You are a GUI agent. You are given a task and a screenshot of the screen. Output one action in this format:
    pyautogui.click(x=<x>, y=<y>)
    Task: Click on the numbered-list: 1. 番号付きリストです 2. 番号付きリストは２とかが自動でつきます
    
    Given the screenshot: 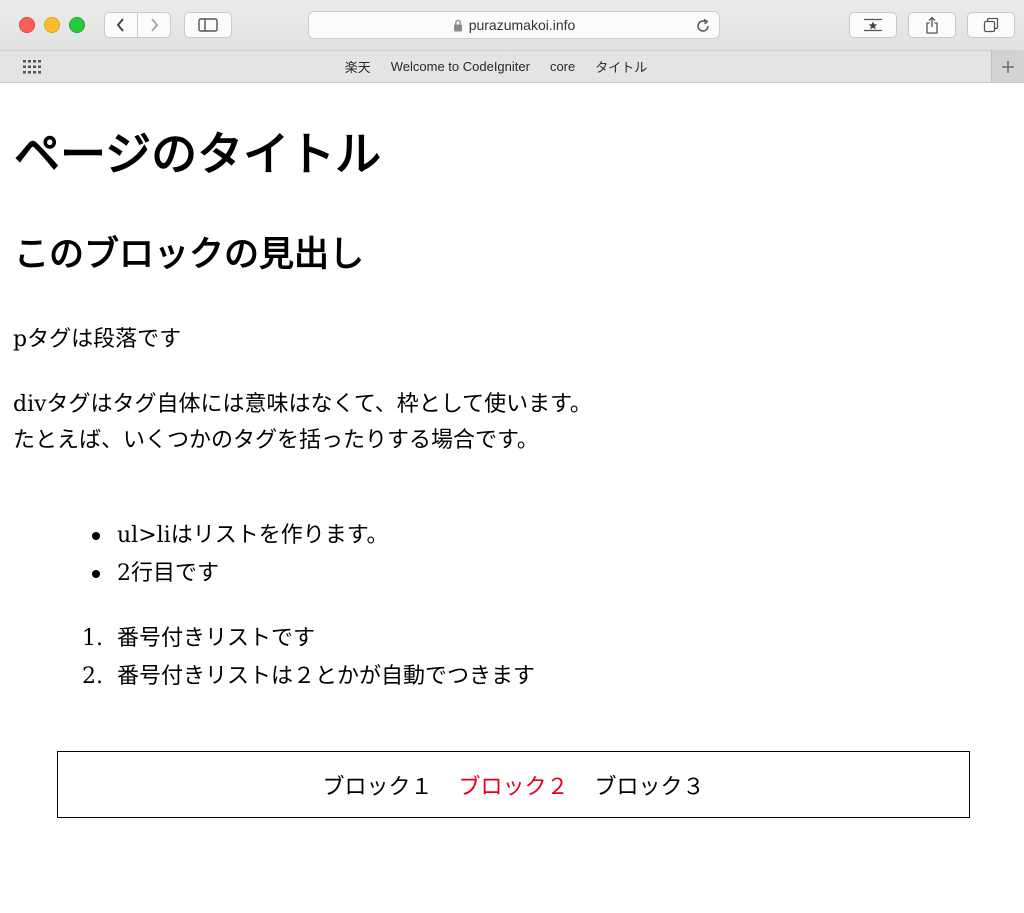 What is the action you would take?
    pyautogui.click(x=309, y=658)
    